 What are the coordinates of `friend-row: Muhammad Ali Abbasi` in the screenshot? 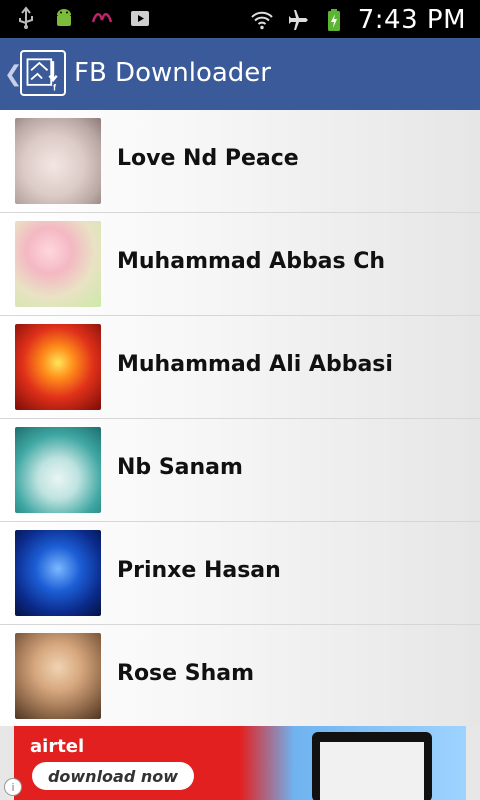 It's located at (240, 367).